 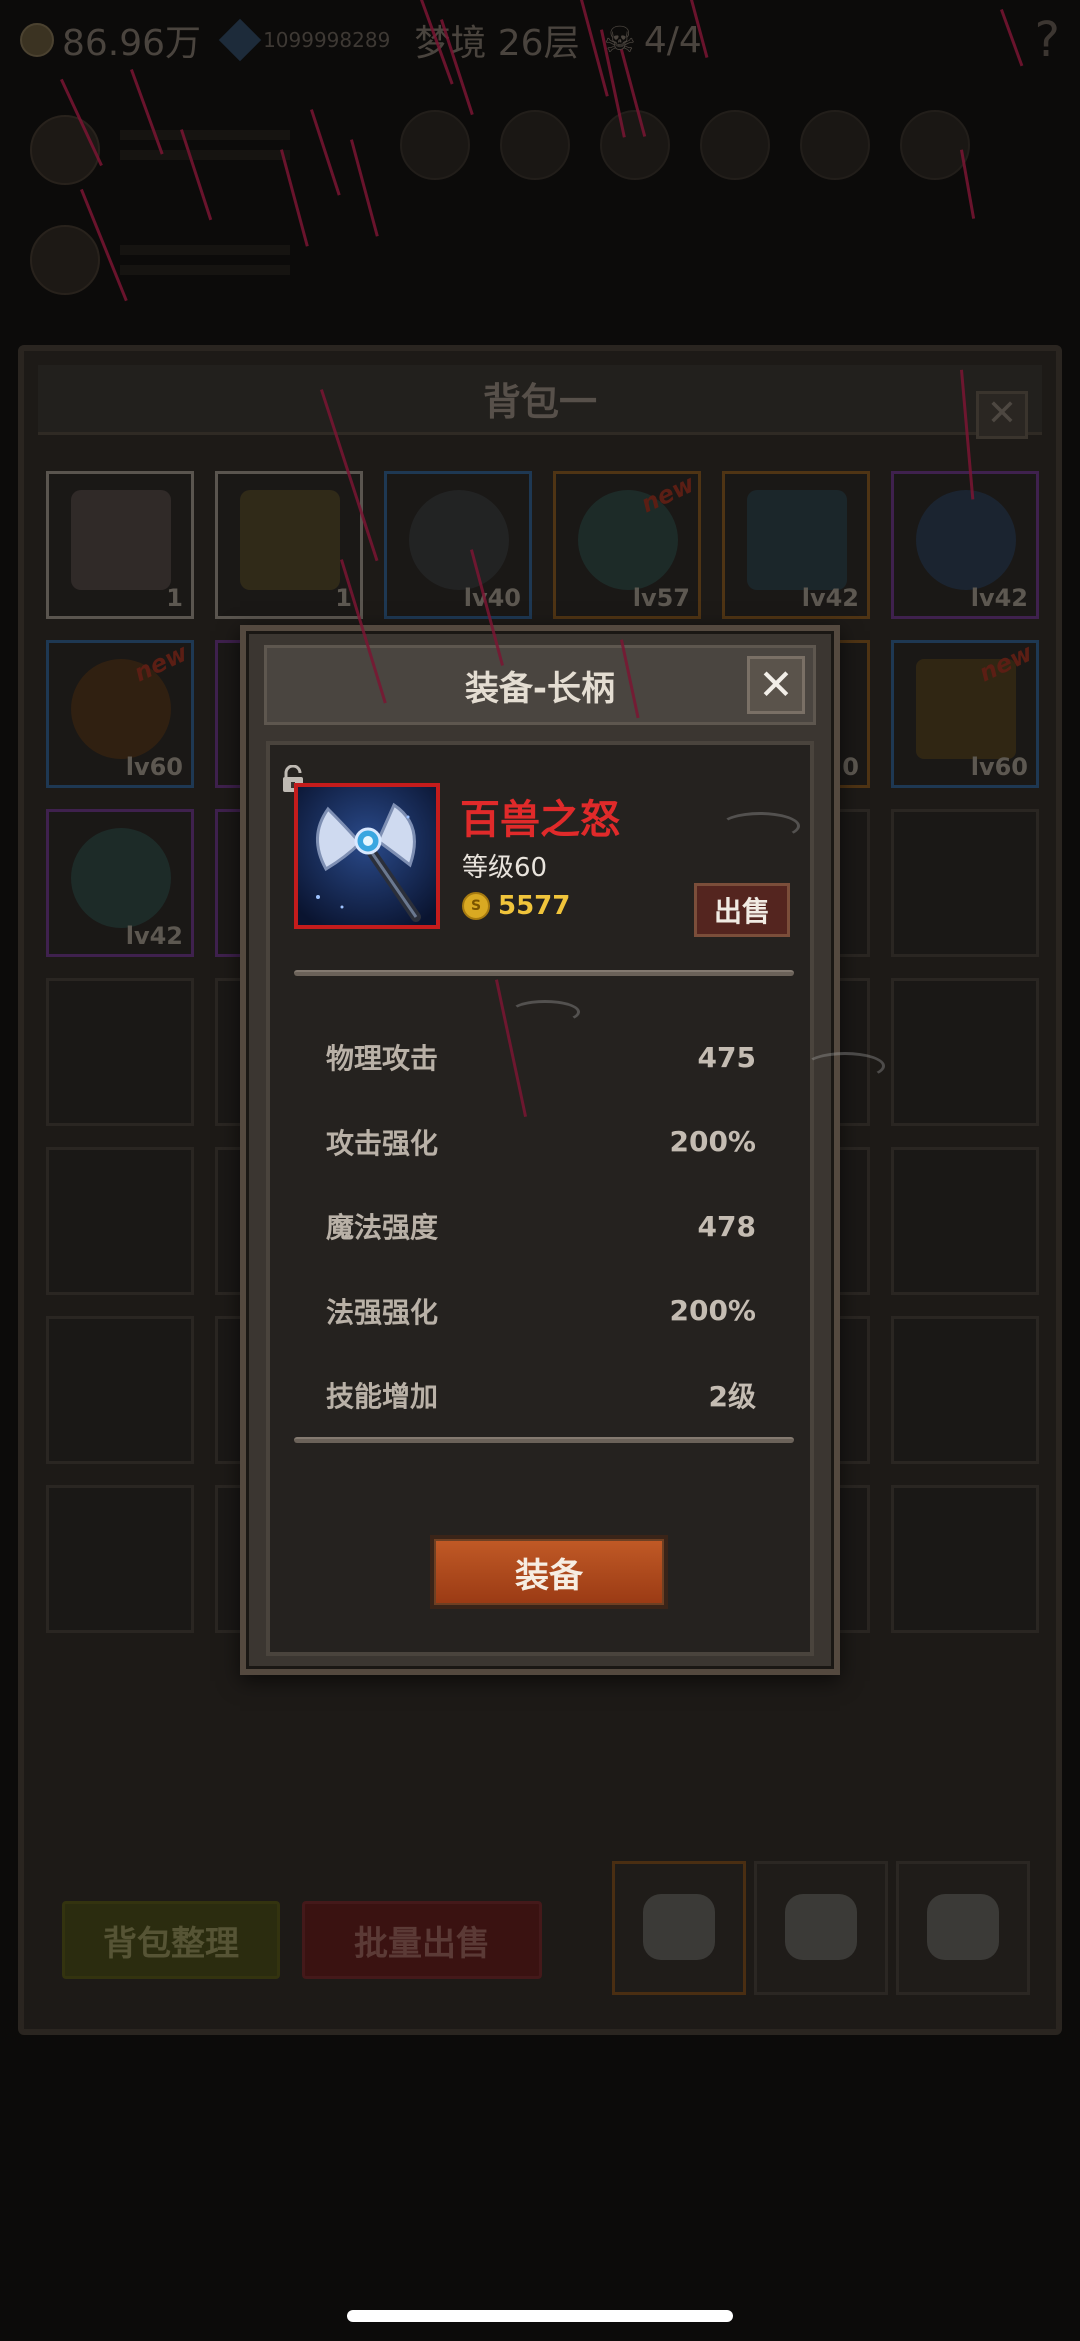 I want to click on gold-counter: 86.96万, so click(x=110, y=40).